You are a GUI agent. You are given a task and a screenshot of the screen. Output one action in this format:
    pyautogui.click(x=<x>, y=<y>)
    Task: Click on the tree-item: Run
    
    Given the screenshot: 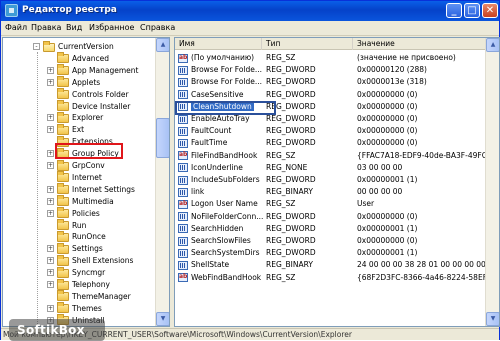 What is the action you would take?
    pyautogui.click(x=71, y=225)
    